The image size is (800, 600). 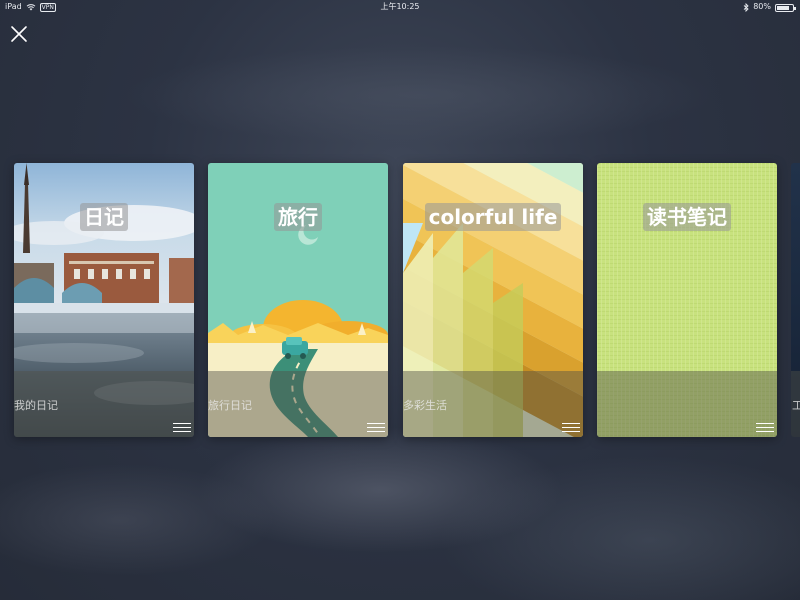 I want to click on battery-percent: 80%, so click(x=762, y=6).